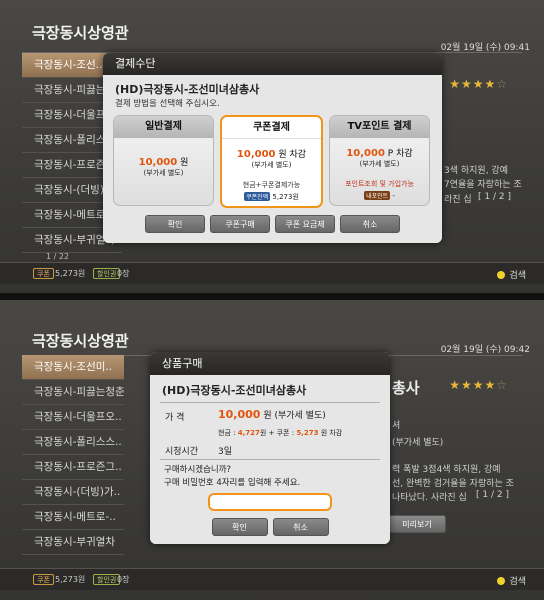 This screenshot has width=544, height=600. I want to click on preview-button: 미리보기, so click(417, 524).